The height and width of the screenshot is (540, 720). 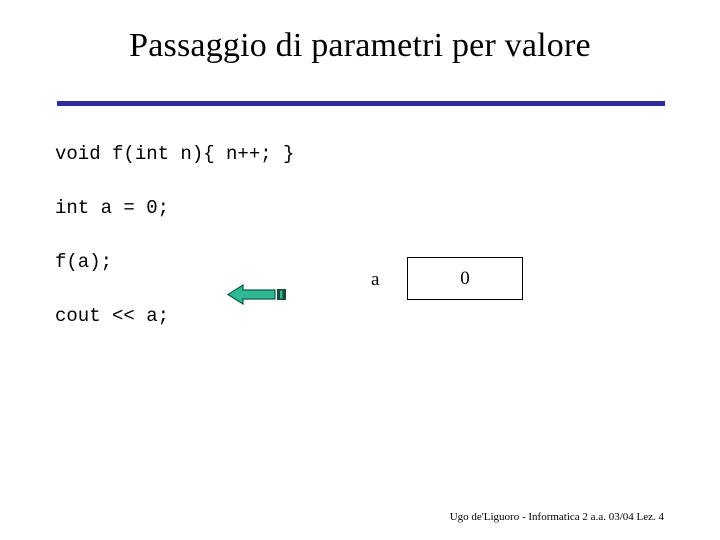 What do you see at coordinates (360, 45) in the screenshot?
I see `page-title: Passaggio di parametri per valore` at bounding box center [360, 45].